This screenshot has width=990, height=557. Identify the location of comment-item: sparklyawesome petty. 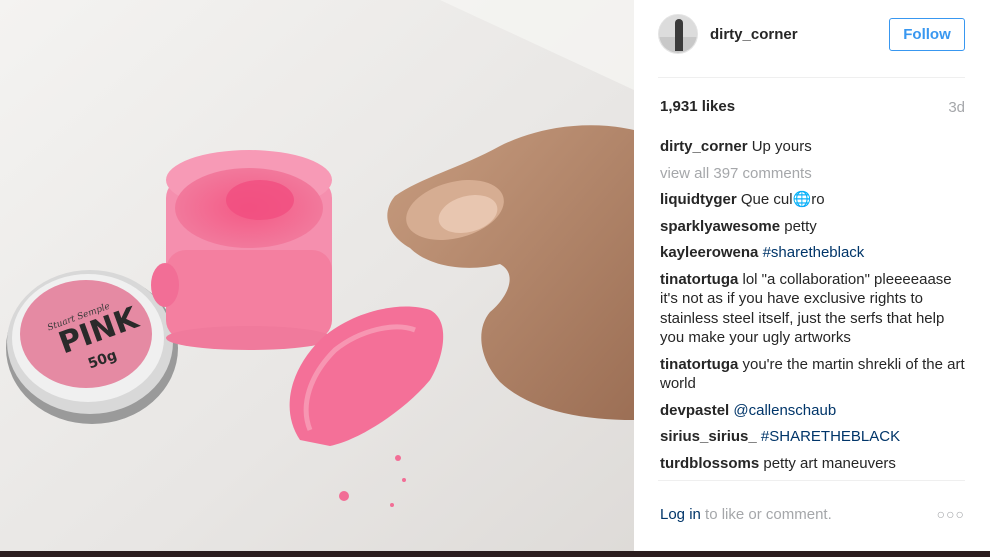
(812, 227).